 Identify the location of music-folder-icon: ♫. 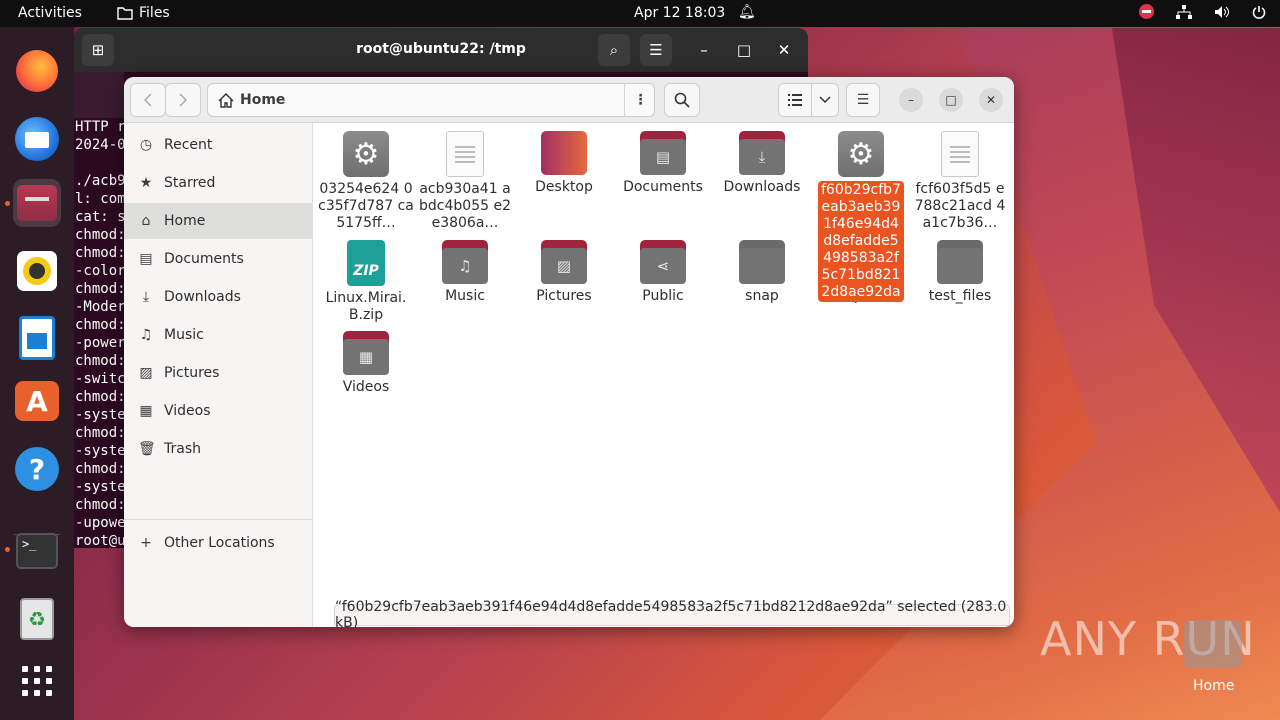
(465, 262).